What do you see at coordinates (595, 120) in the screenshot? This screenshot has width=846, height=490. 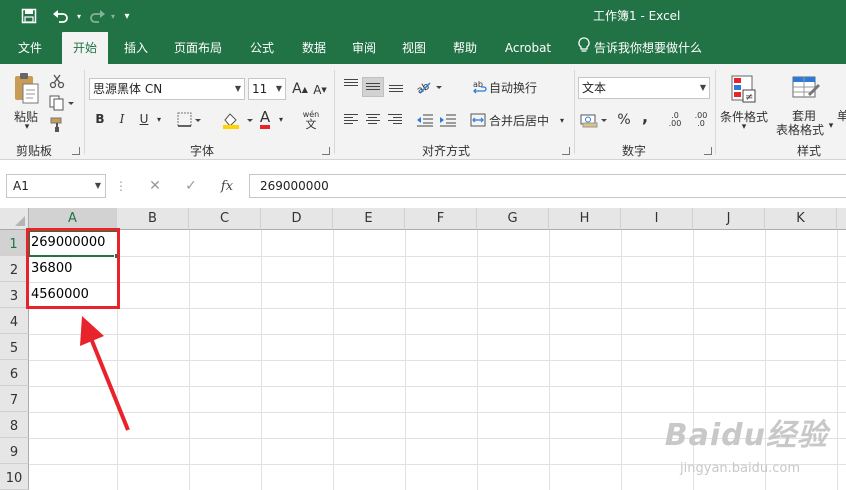 I see `accounting-format-button` at bounding box center [595, 120].